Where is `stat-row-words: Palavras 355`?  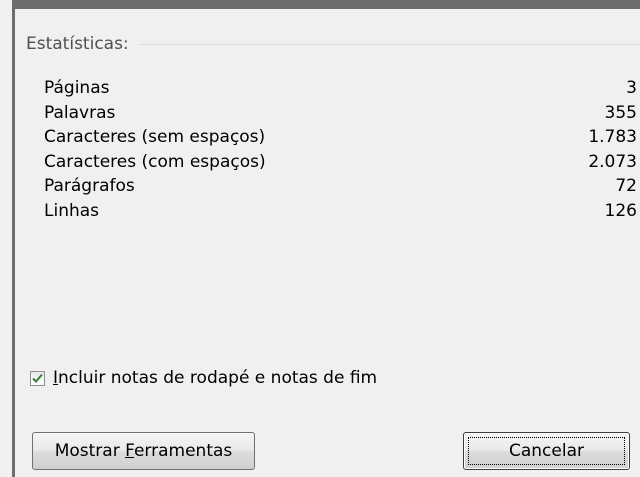 stat-row-words: Palavras 355 is located at coordinates (340, 113).